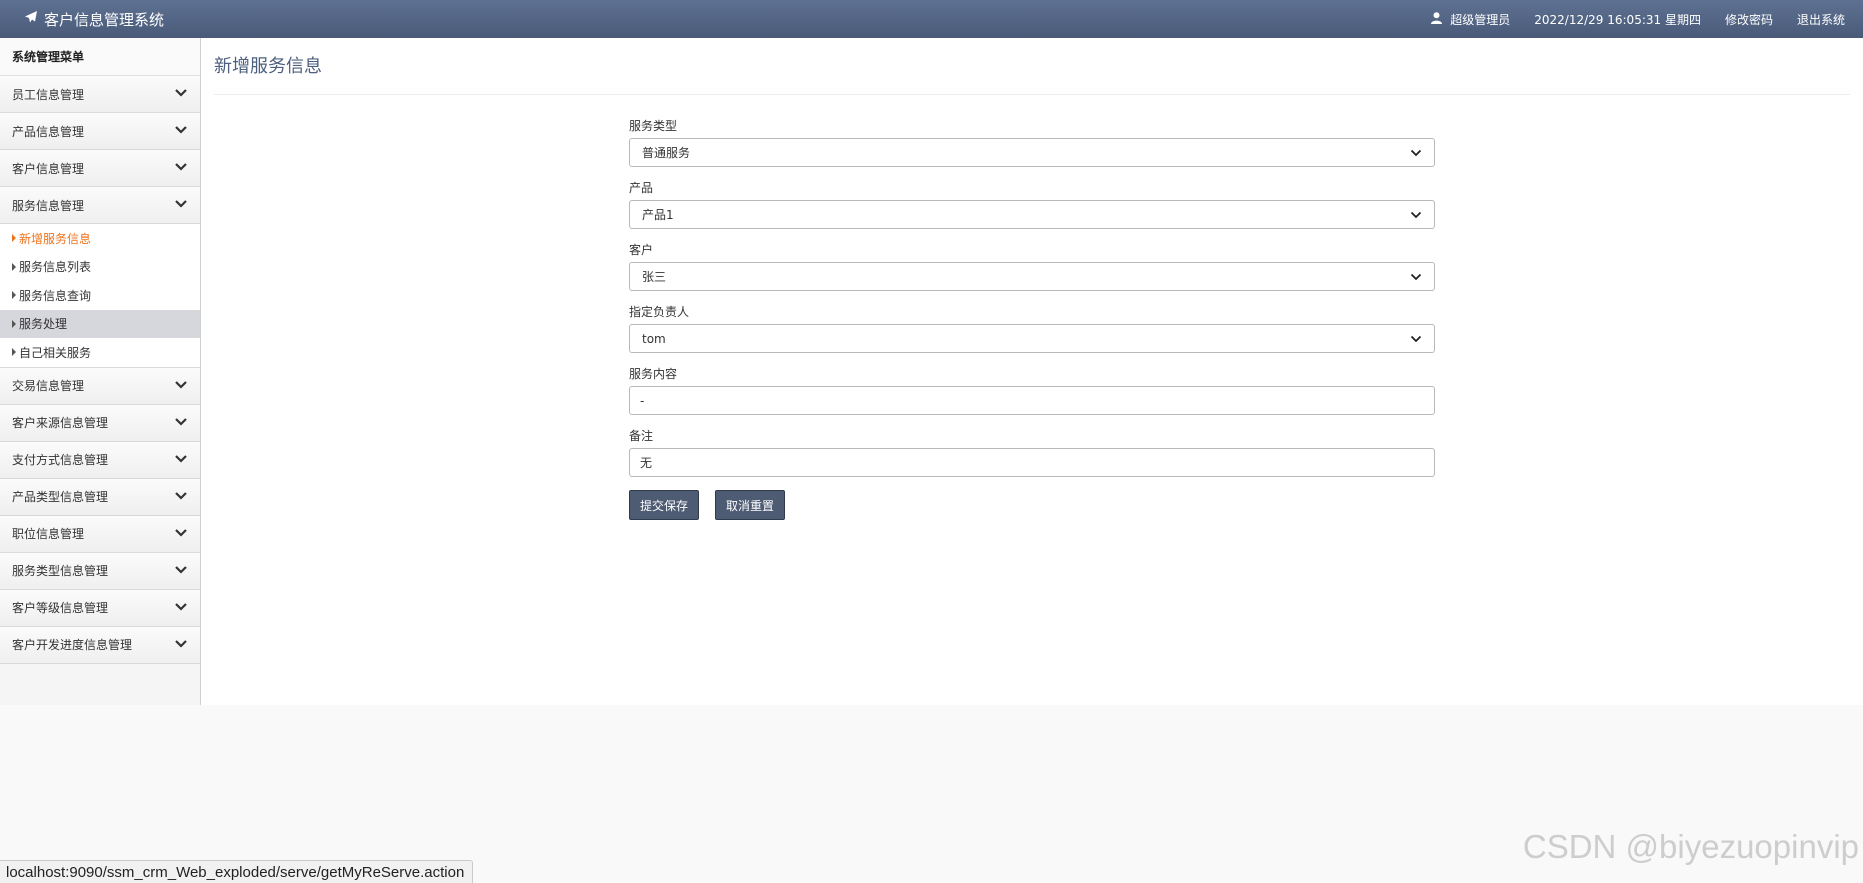 The width and height of the screenshot is (1863, 883). What do you see at coordinates (48, 94) in the screenshot?
I see `menu-label: 员工信息管理` at bounding box center [48, 94].